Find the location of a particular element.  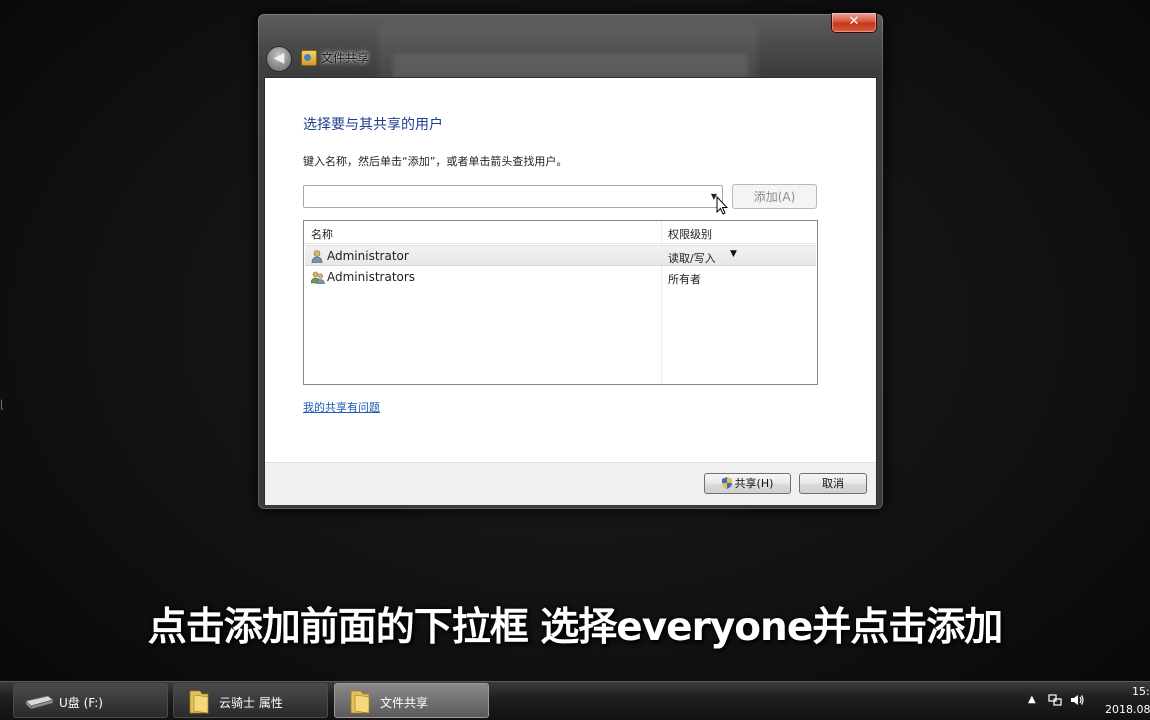

table-row: Administrators 所有者 is located at coordinates (560, 277).